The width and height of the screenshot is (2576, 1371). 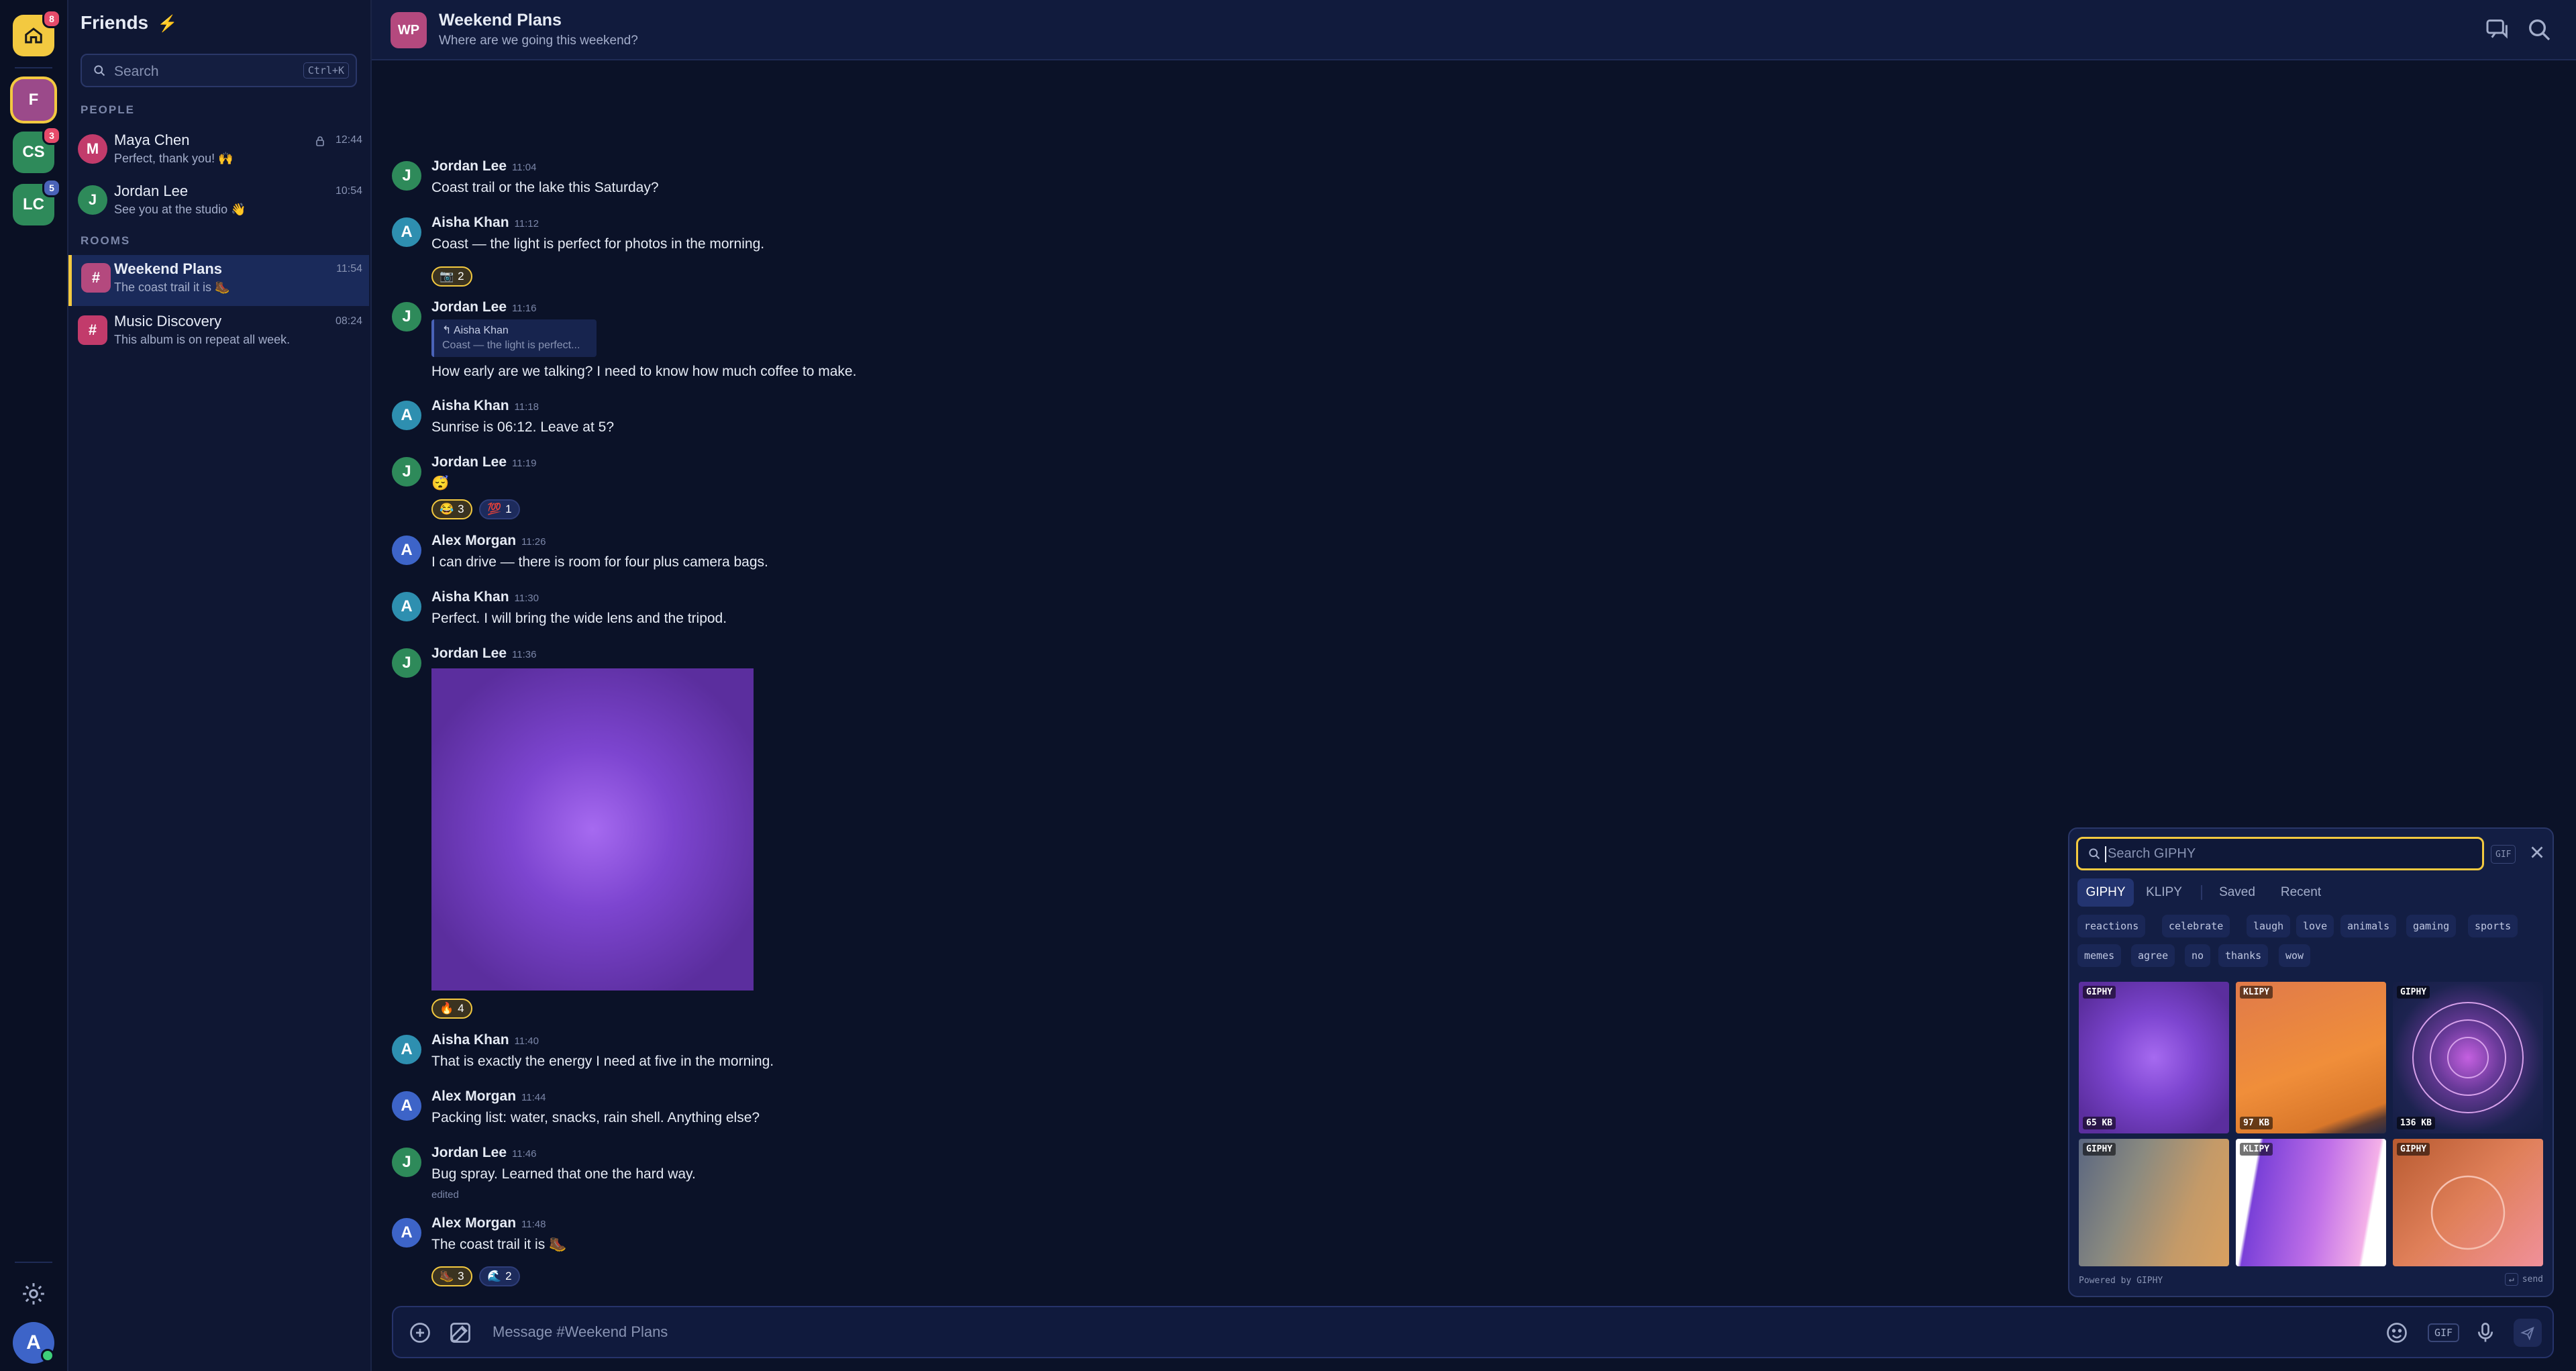 I want to click on gif-tile: KLIPY, so click(x=2311, y=1202).